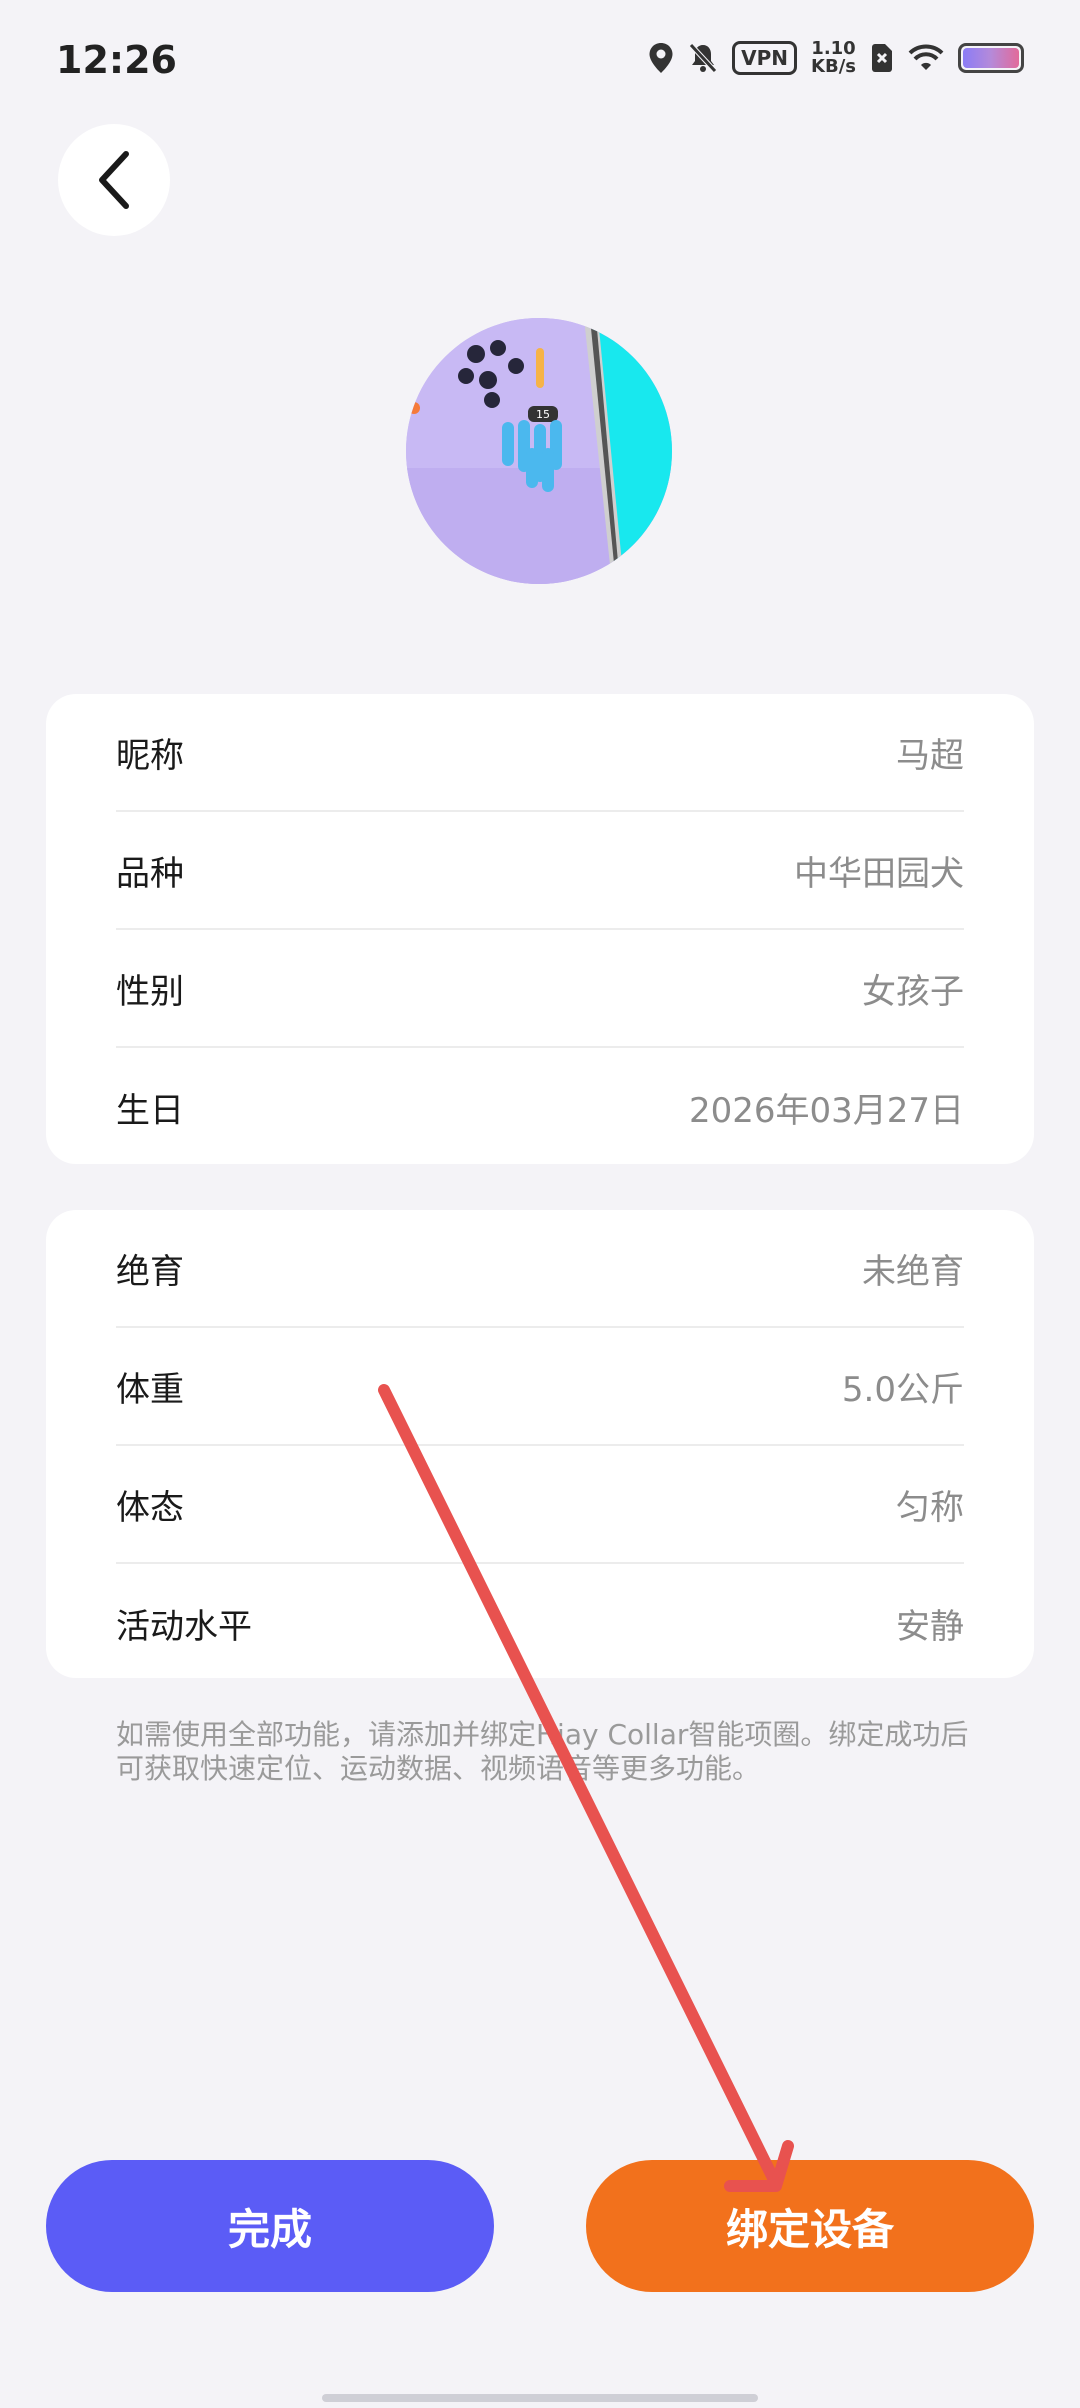 The image size is (1080, 2408). I want to click on bind-device-button: 绑定设备, so click(810, 2226).